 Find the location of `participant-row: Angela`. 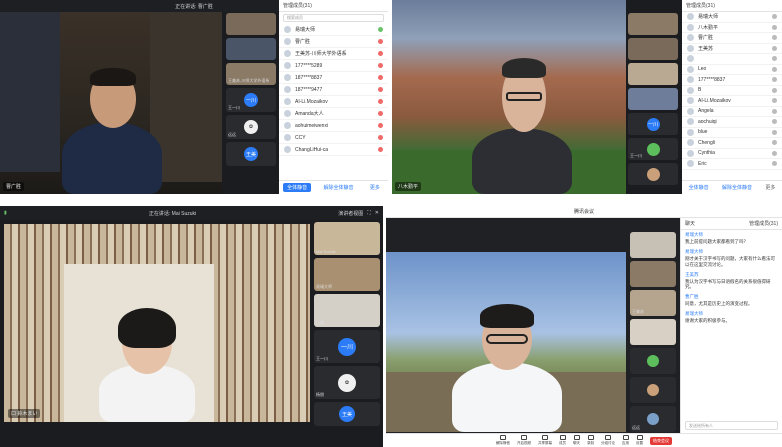

participant-row: Angela is located at coordinates (732, 112).